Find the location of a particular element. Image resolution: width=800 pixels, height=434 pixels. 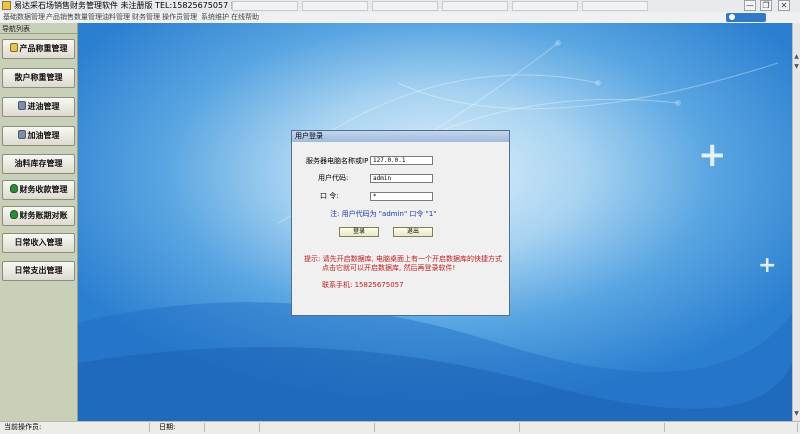

sidebar-item-expense: 日常支出管理 is located at coordinates (38, 271).